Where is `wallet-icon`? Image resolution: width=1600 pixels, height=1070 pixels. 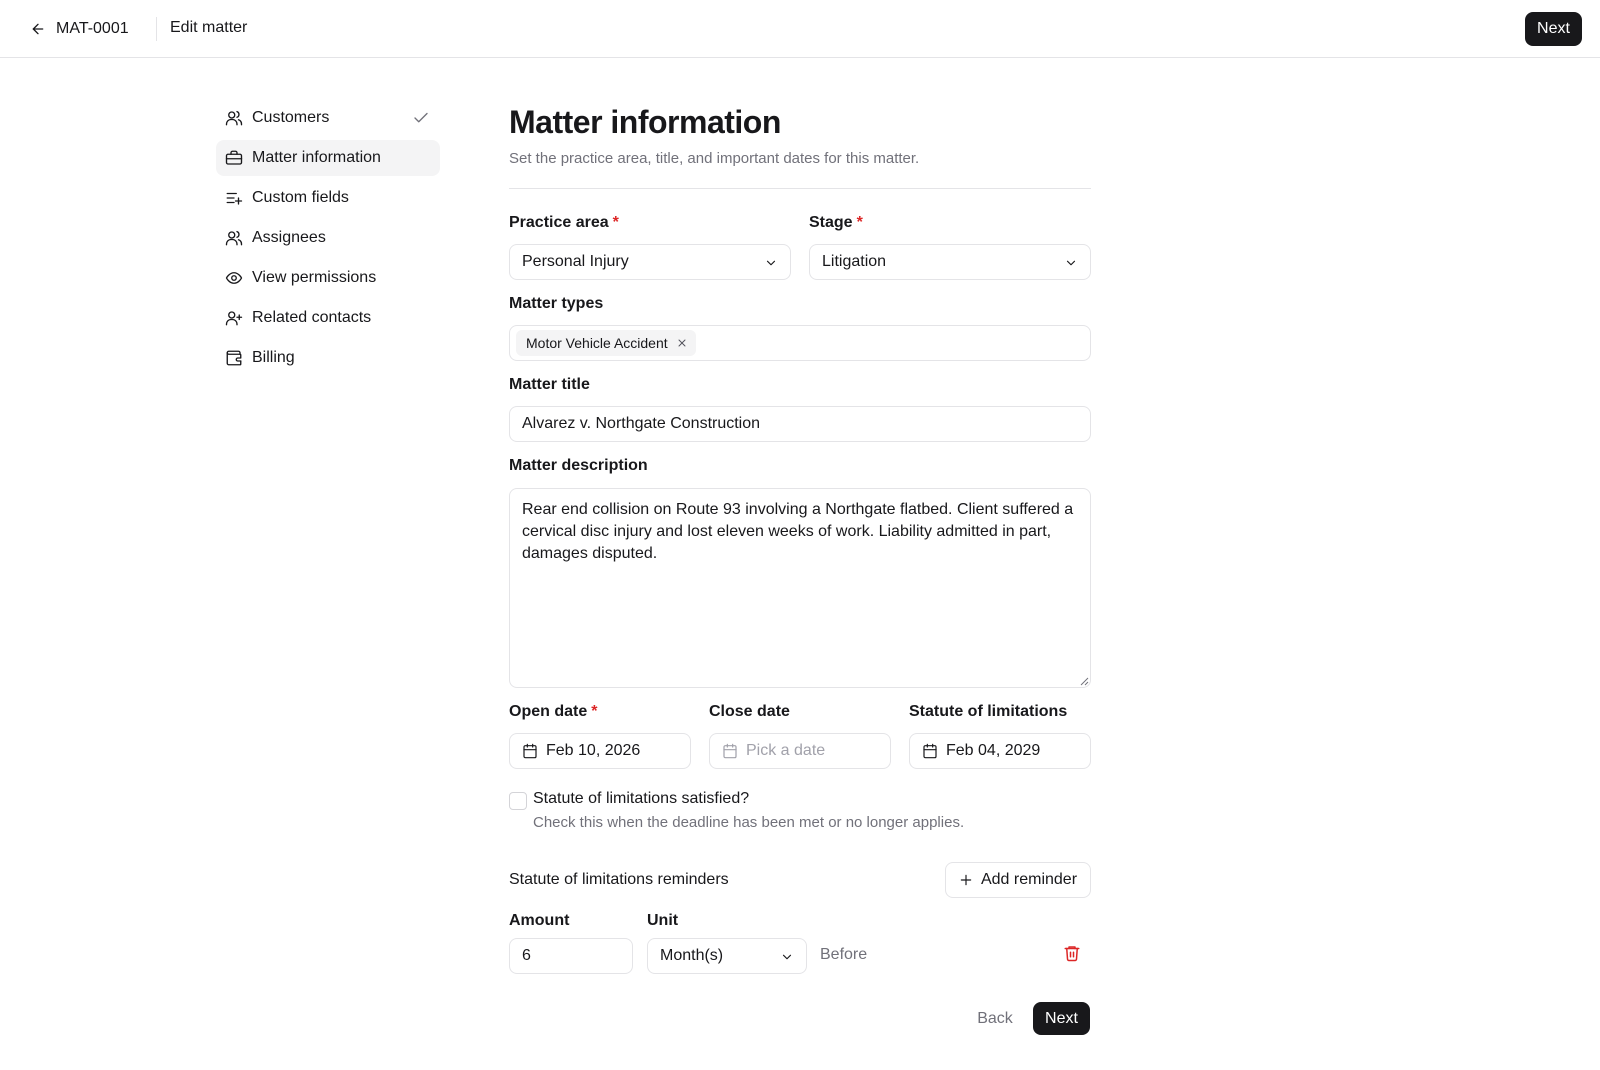
wallet-icon is located at coordinates (234, 358).